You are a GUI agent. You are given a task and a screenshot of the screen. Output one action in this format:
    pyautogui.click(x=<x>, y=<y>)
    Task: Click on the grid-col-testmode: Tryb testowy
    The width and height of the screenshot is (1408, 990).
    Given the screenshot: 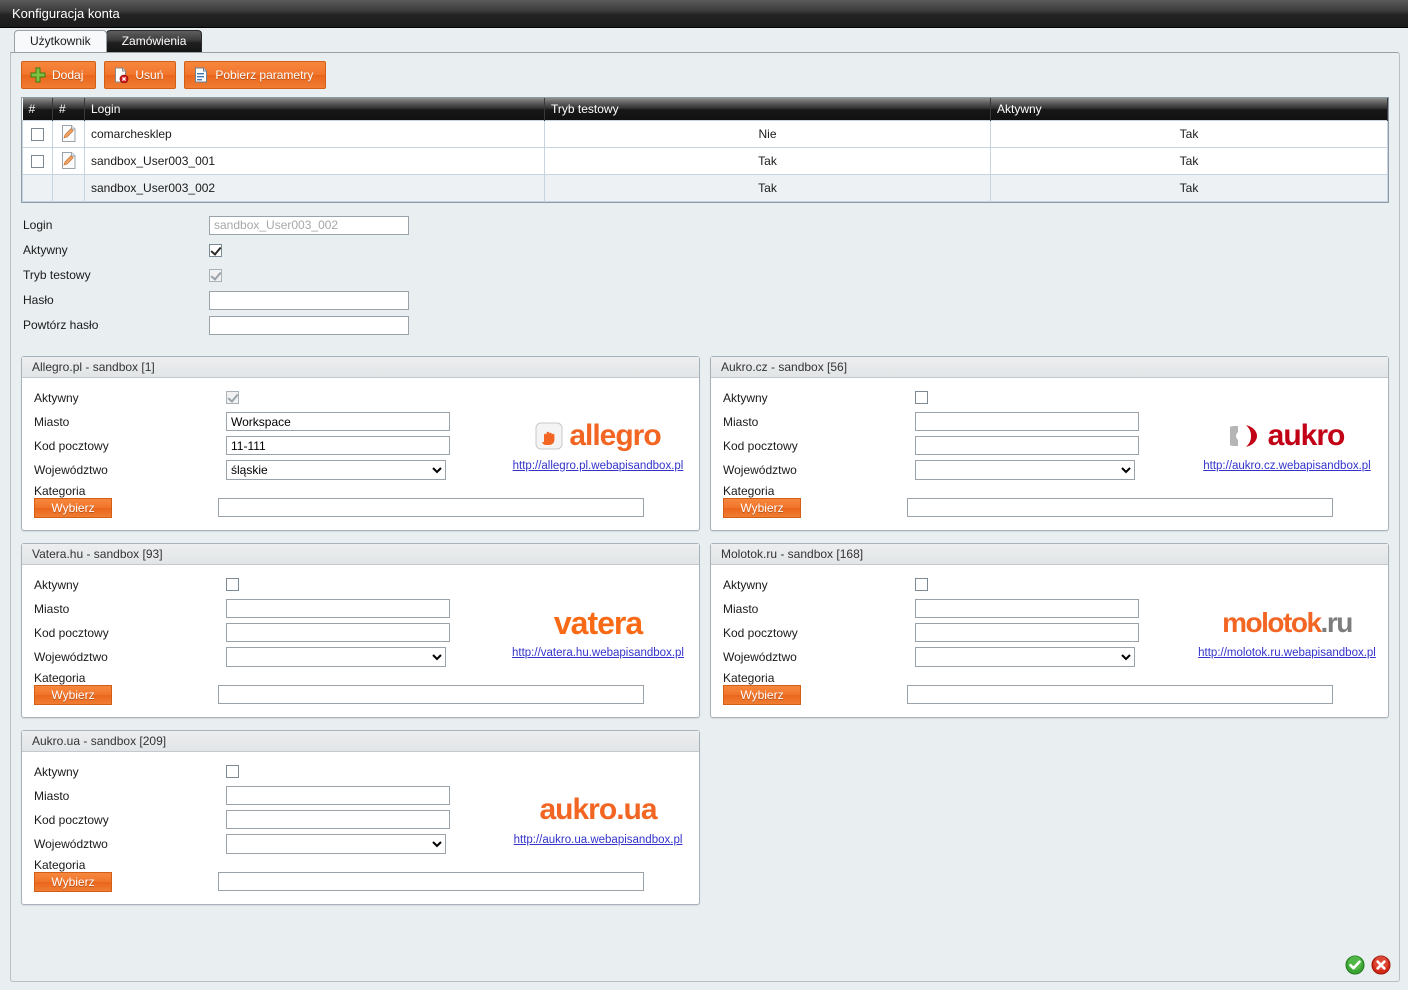 What is the action you would take?
    pyautogui.click(x=767, y=109)
    